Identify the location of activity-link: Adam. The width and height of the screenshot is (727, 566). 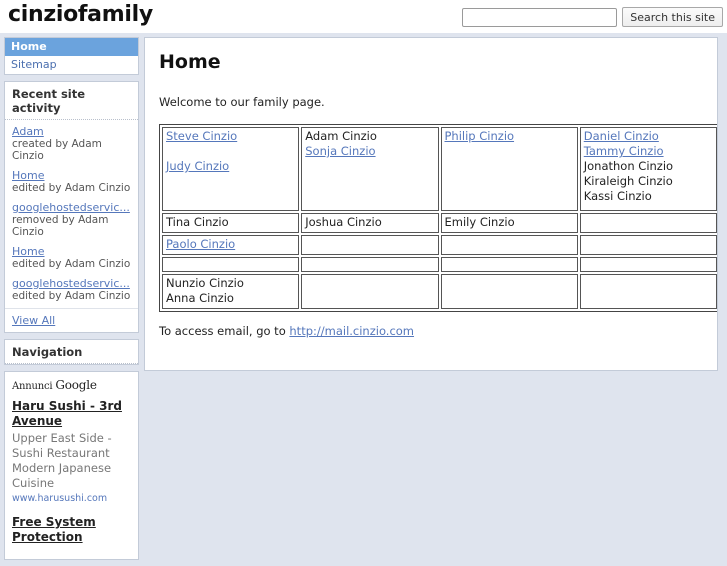
(71, 131).